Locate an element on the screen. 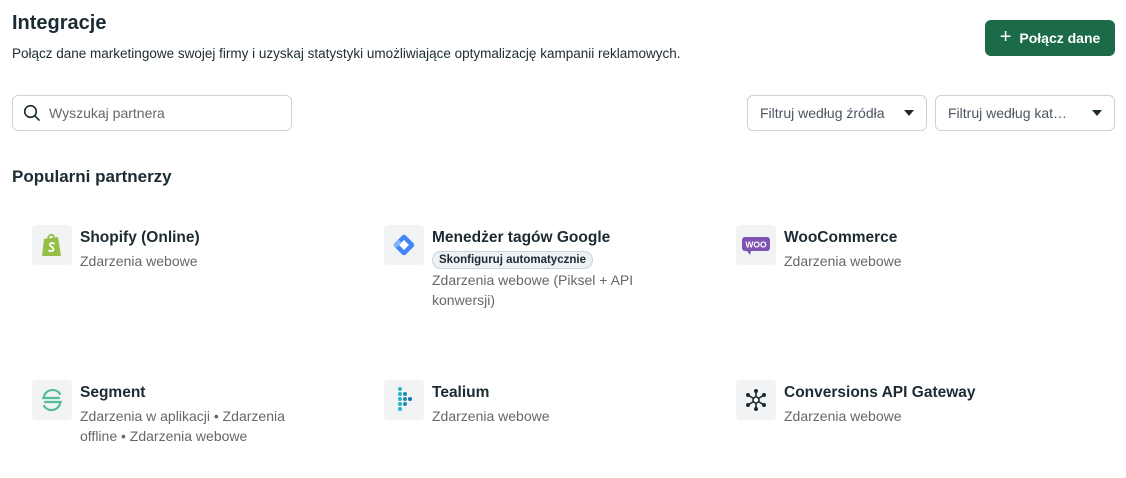 The image size is (1126, 478). search-icon is located at coordinates (31, 112).